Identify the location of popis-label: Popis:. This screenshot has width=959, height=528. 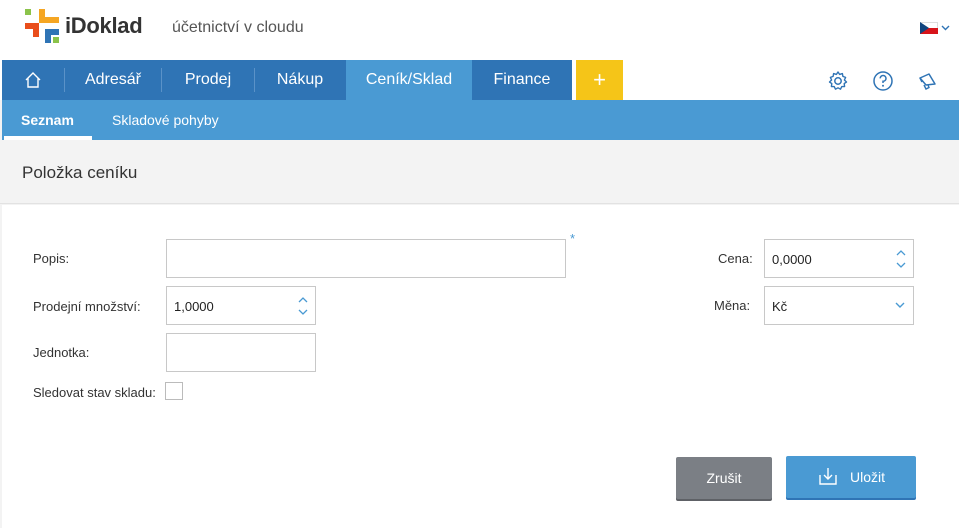
(51, 258).